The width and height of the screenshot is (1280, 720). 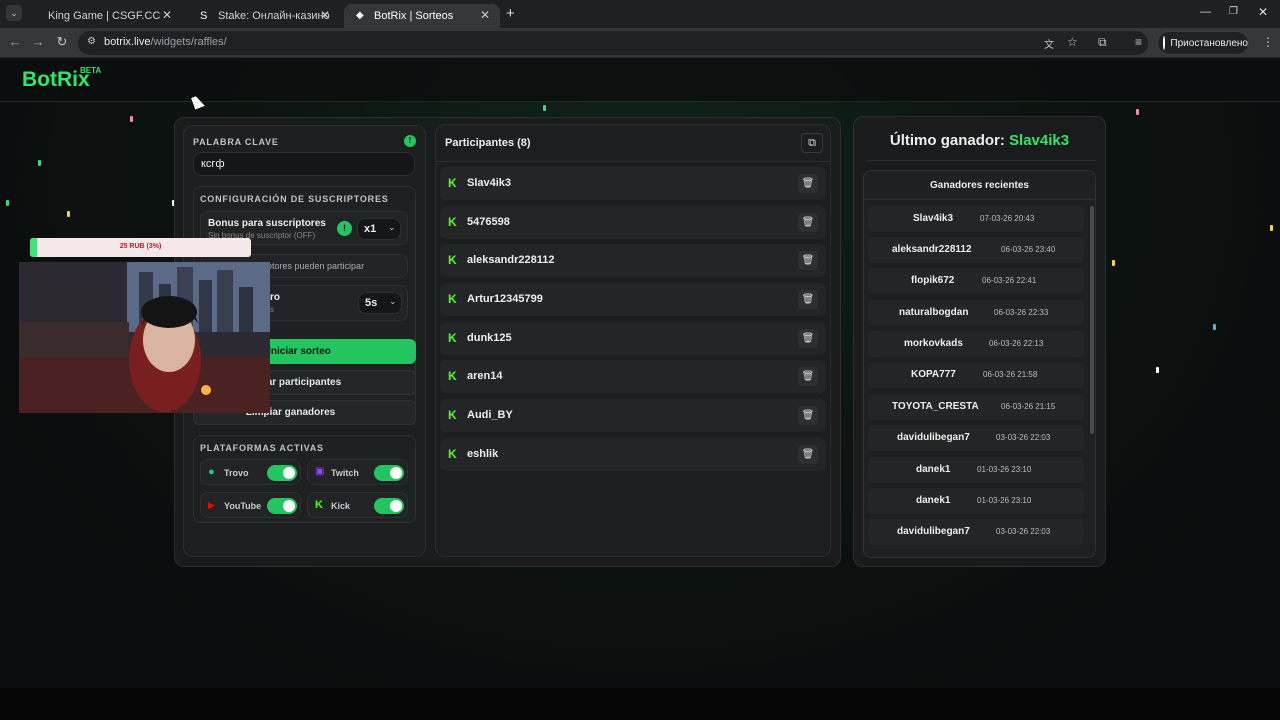 I want to click on donation-progress-bar: 25 RUB (3%), so click(x=140, y=247).